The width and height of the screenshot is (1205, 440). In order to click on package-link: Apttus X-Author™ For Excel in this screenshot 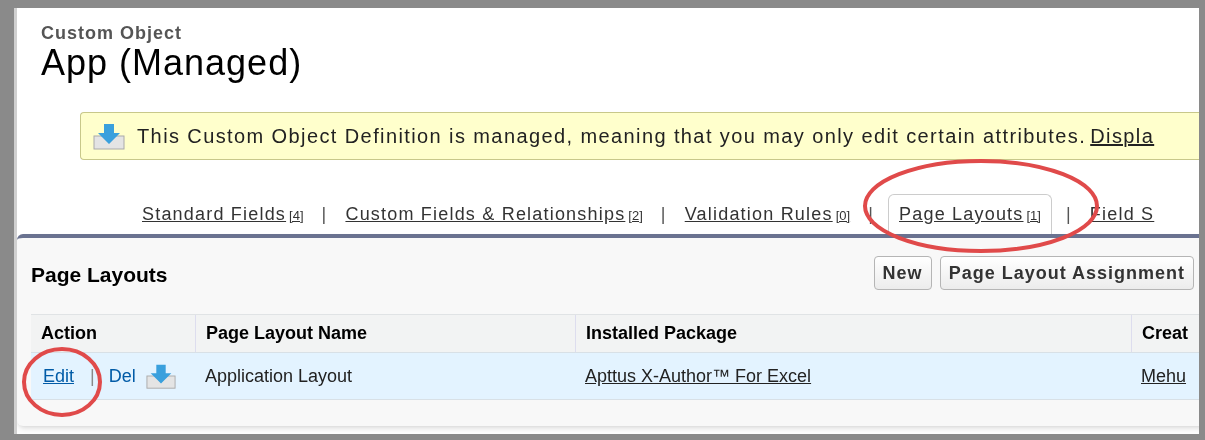, I will do `click(698, 376)`.